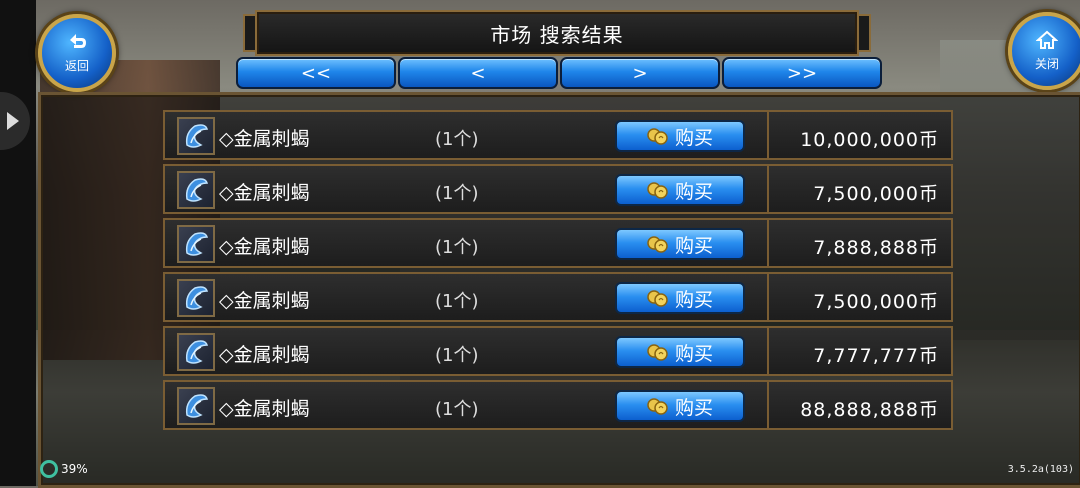 The image size is (1080, 488). What do you see at coordinates (876, 248) in the screenshot?
I see `item-price: 7,888,888币` at bounding box center [876, 248].